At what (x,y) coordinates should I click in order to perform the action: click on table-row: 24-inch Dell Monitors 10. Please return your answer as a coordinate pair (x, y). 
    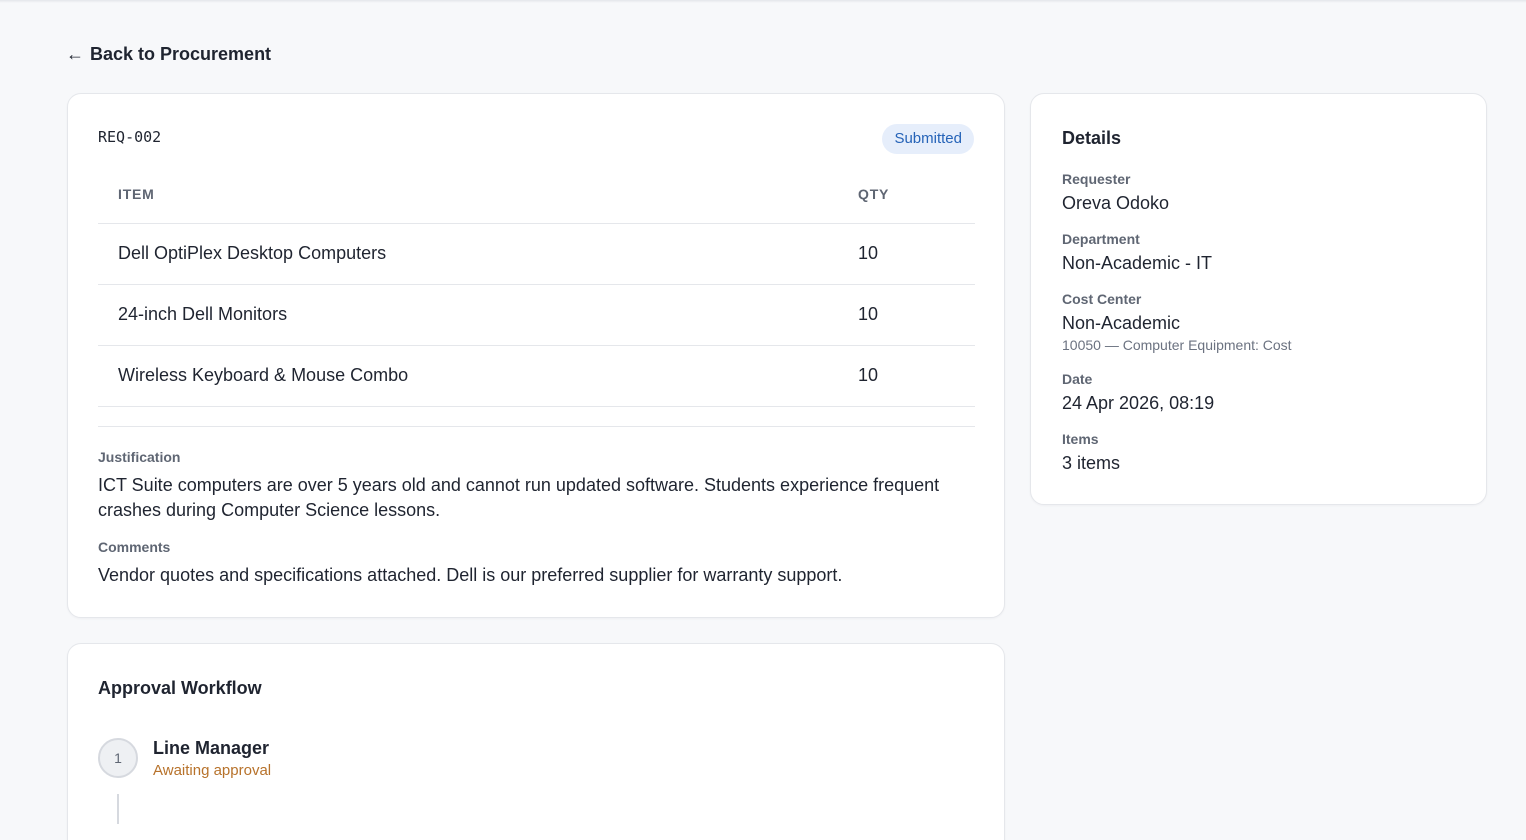
    Looking at the image, I should click on (536, 315).